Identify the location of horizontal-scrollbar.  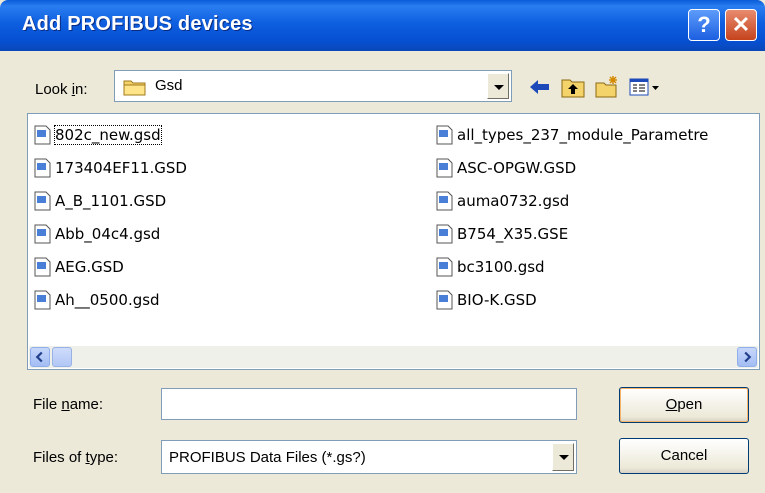
(393, 357).